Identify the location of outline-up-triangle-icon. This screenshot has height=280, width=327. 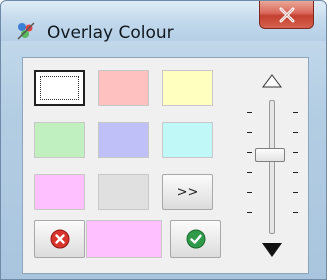
(272, 81).